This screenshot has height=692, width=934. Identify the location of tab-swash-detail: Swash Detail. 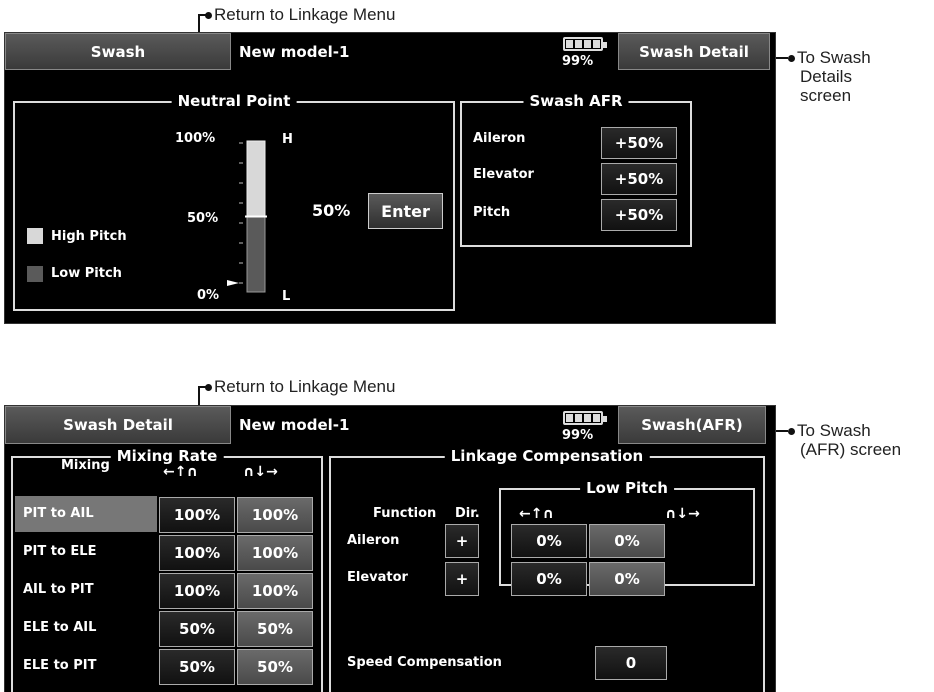
(118, 425).